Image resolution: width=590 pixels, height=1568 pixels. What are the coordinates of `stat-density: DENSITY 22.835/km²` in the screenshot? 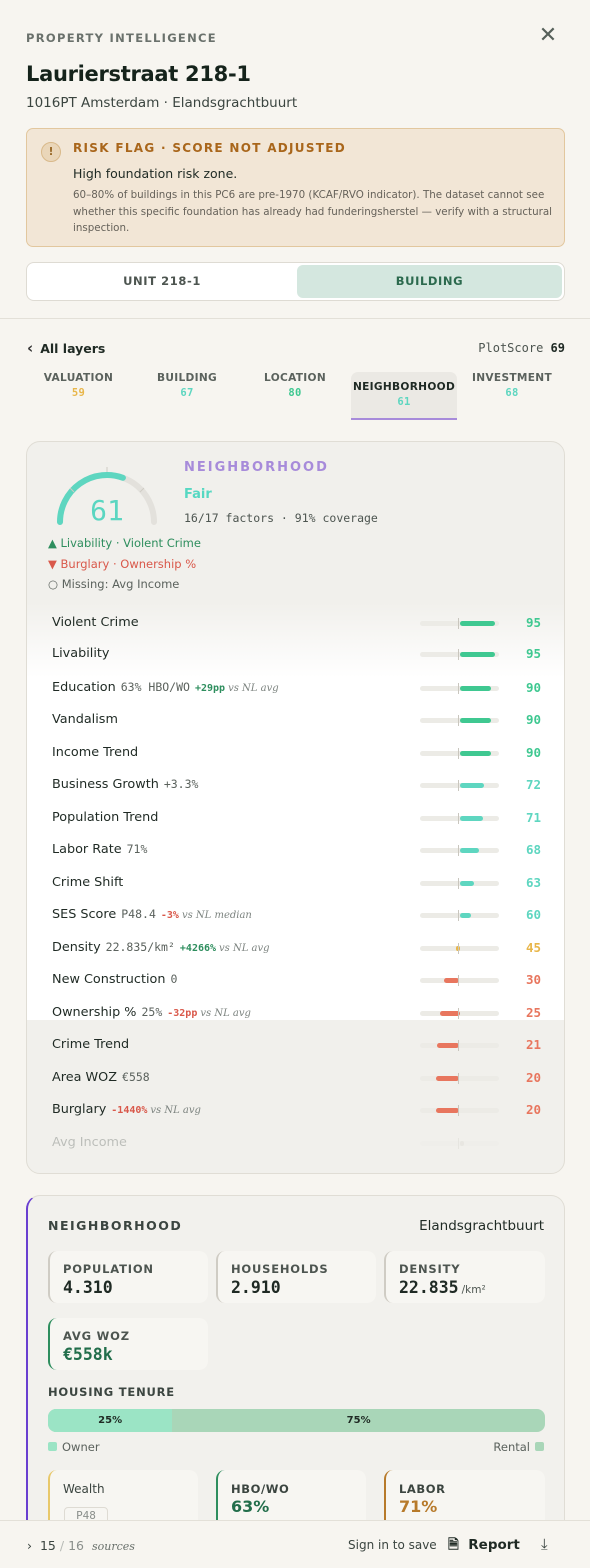 It's located at (464, 1277).